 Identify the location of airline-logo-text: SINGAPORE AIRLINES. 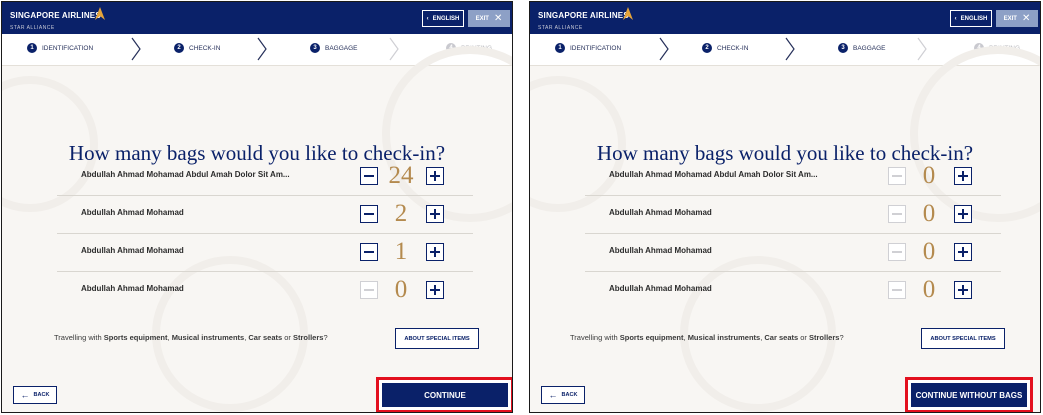
(55, 15).